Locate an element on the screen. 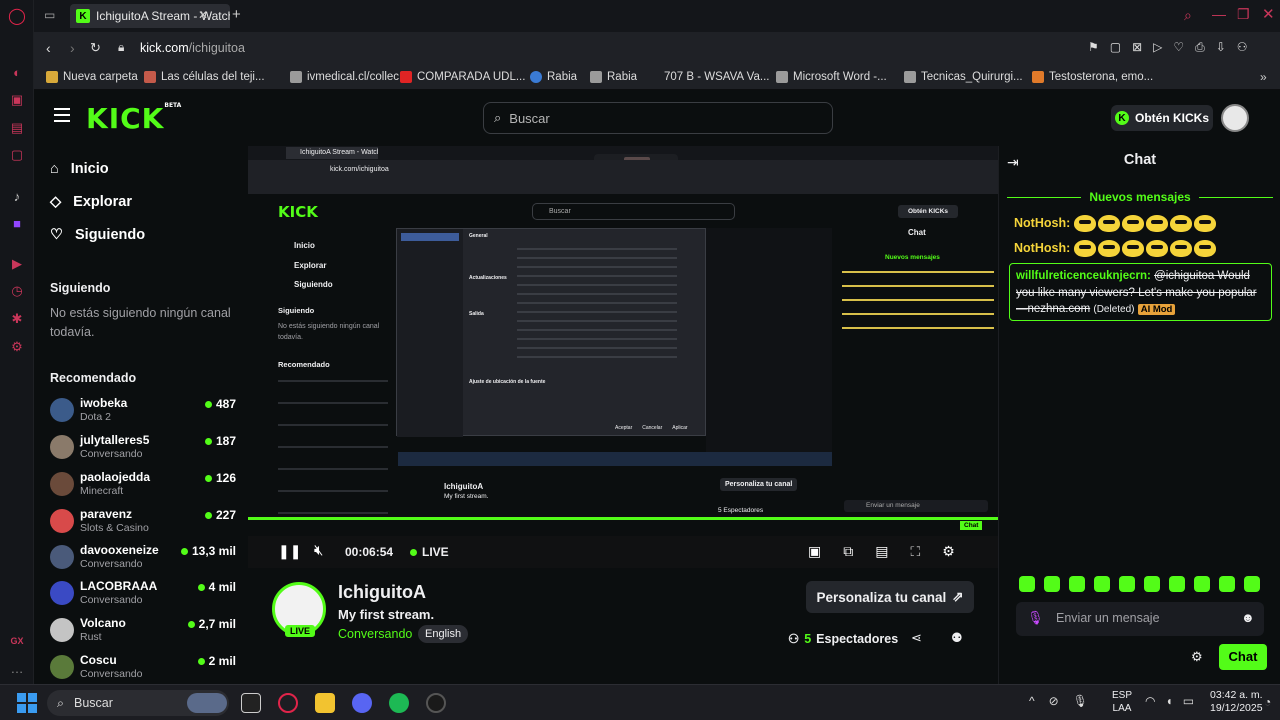 This screenshot has height=720, width=1280. extensions-icon: ✱ is located at coordinates (17, 319).